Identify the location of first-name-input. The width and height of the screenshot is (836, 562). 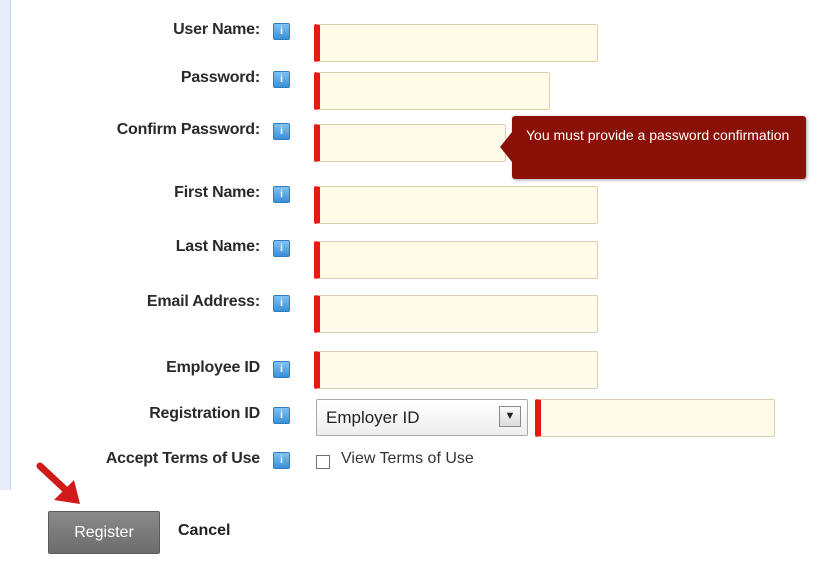
(456, 205).